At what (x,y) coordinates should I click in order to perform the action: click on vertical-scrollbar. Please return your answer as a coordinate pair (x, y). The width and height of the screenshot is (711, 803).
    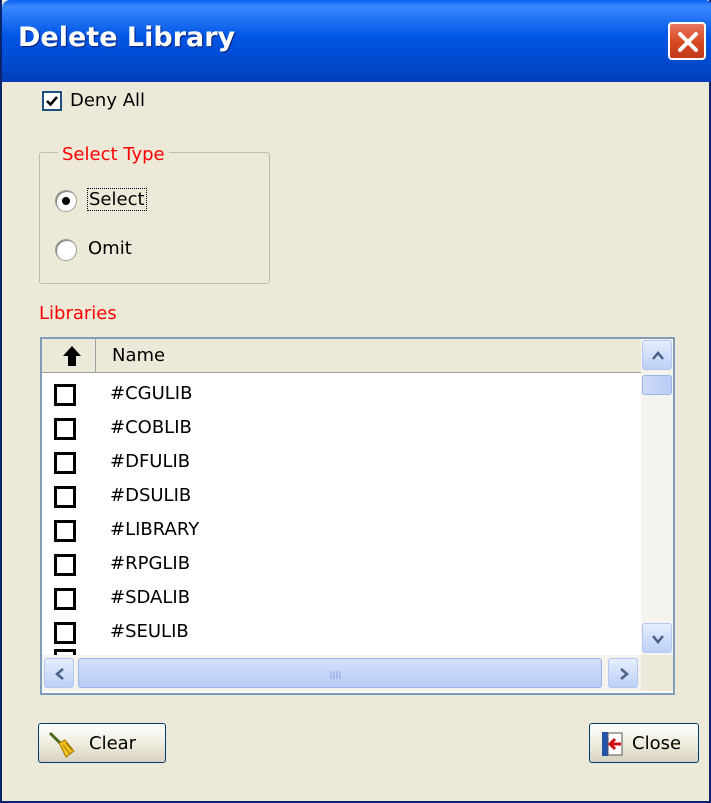
    Looking at the image, I should click on (657, 497).